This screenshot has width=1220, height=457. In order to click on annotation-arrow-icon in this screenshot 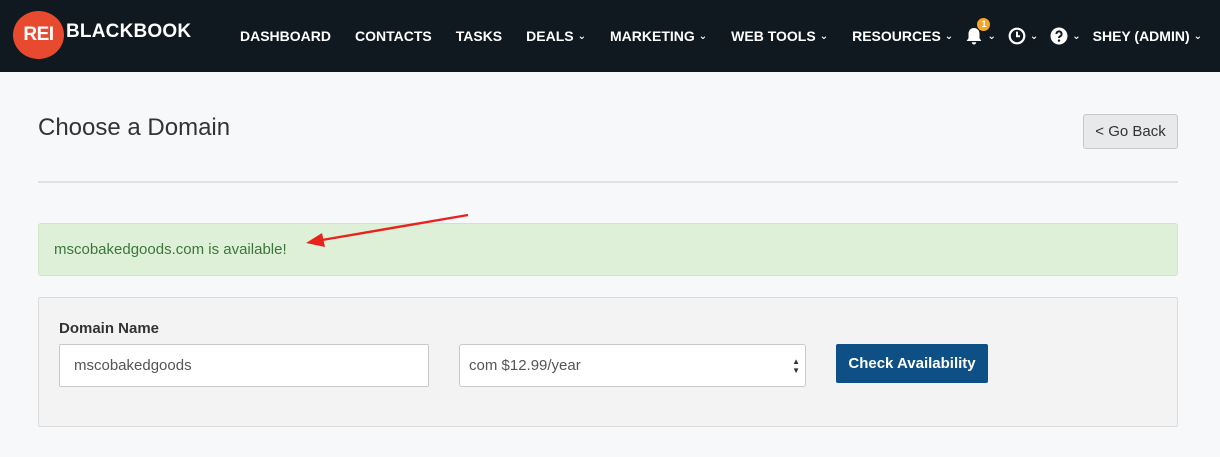, I will do `click(387, 230)`.